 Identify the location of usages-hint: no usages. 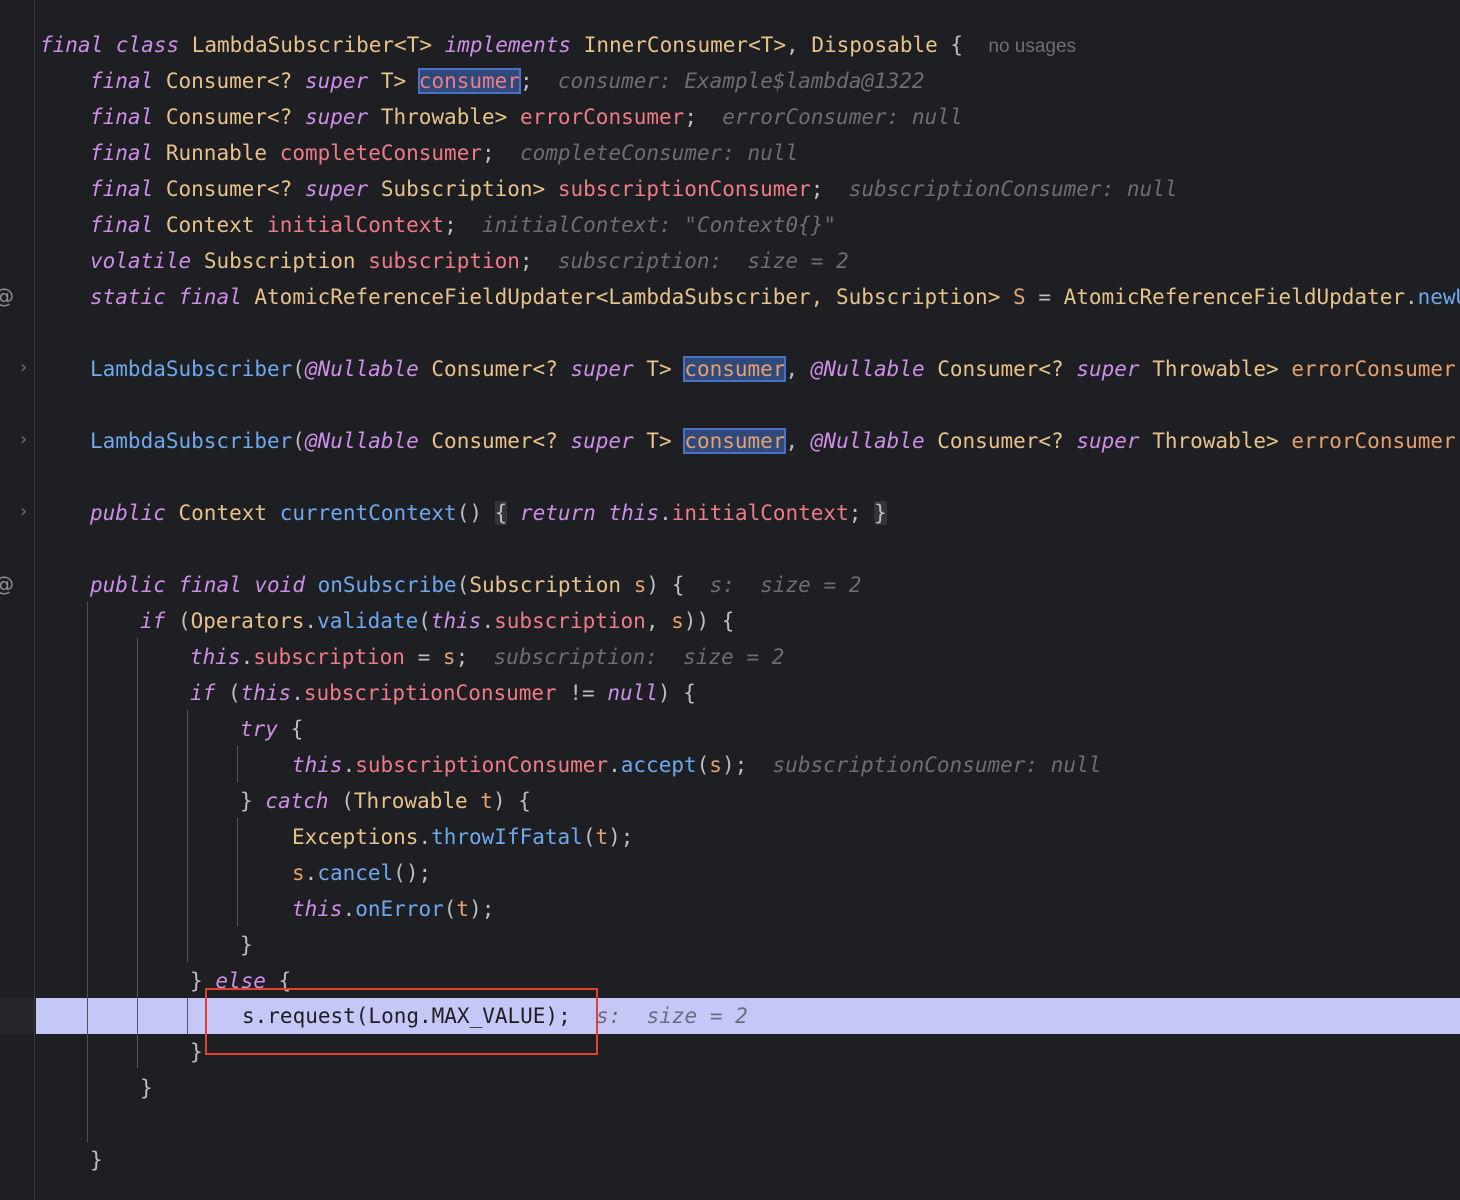
(1032, 46).